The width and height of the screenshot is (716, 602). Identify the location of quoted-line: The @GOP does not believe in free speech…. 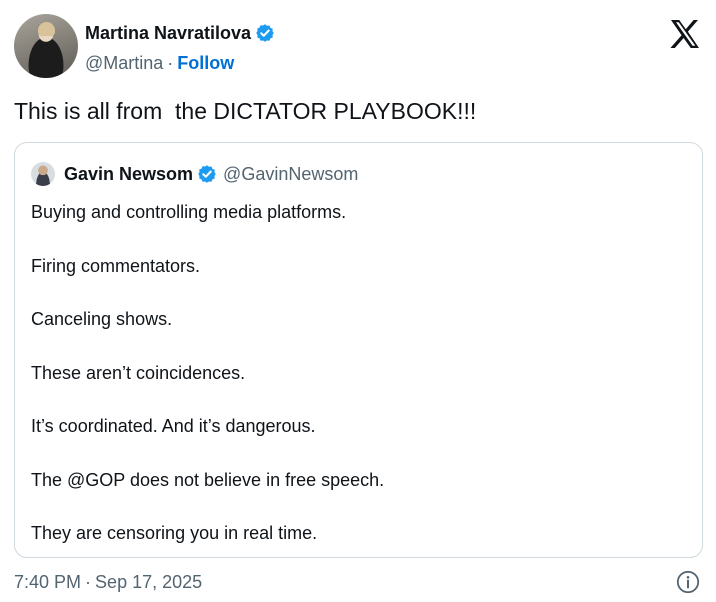
(208, 479).